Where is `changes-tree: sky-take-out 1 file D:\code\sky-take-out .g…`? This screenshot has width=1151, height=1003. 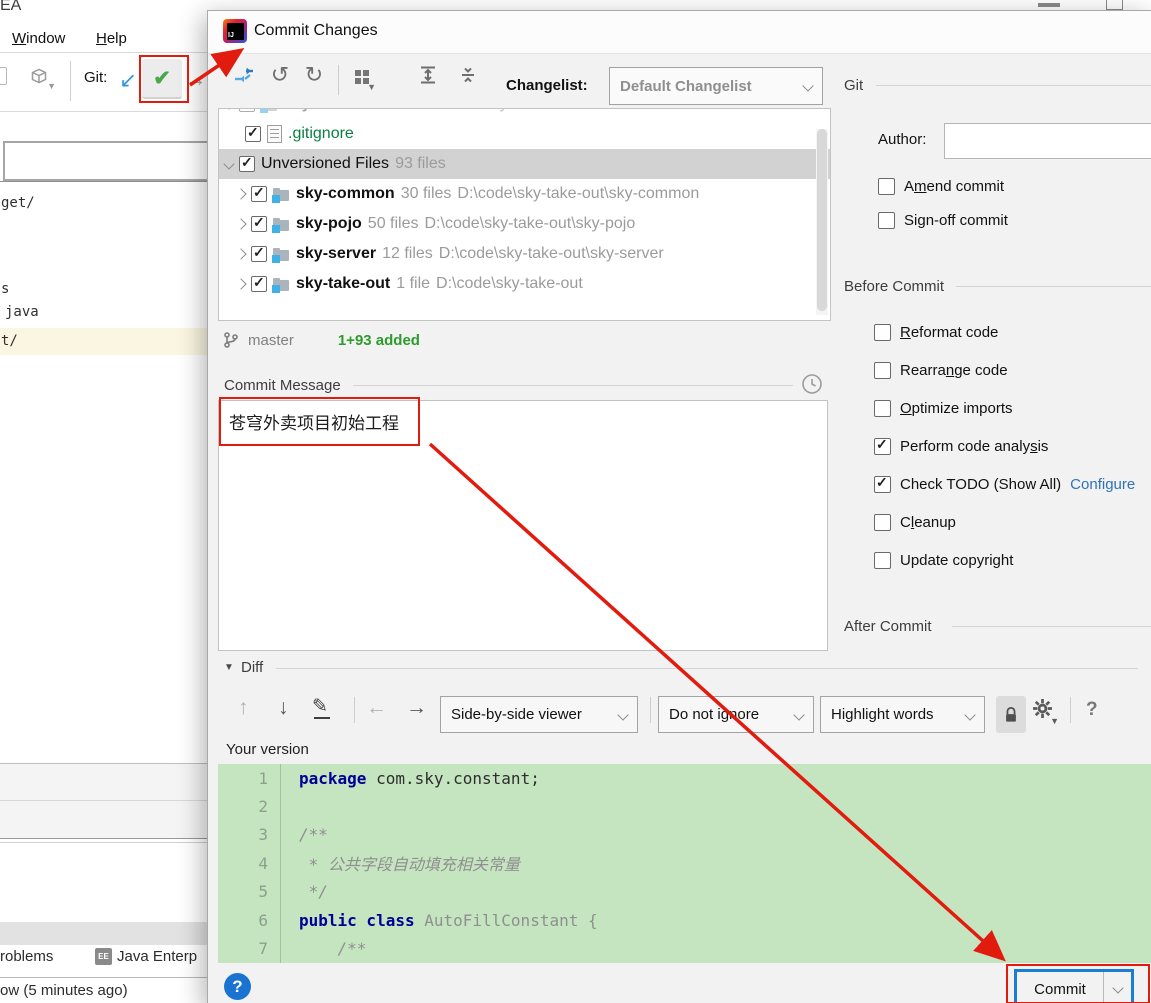
changes-tree: sky-take-out 1 file D:\code\sky-take-out .g… is located at coordinates (524, 214).